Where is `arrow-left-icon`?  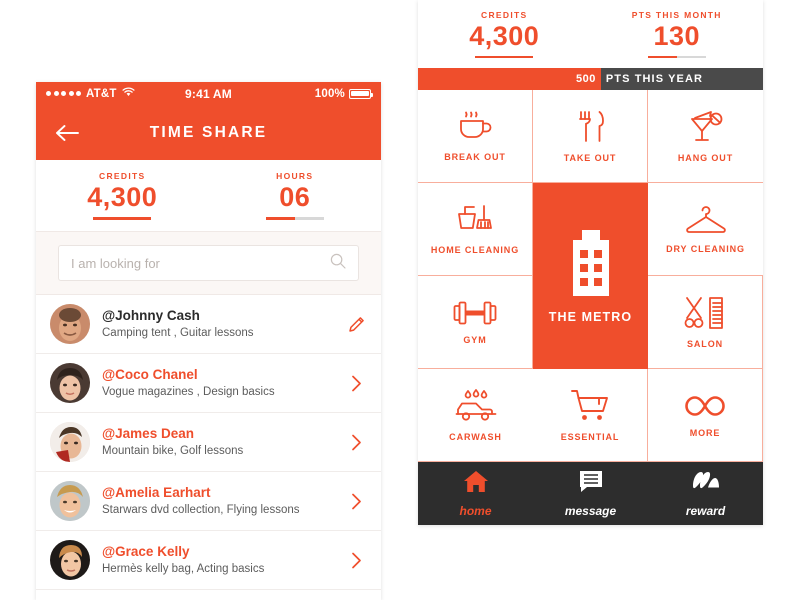
arrow-left-icon is located at coordinates (68, 133).